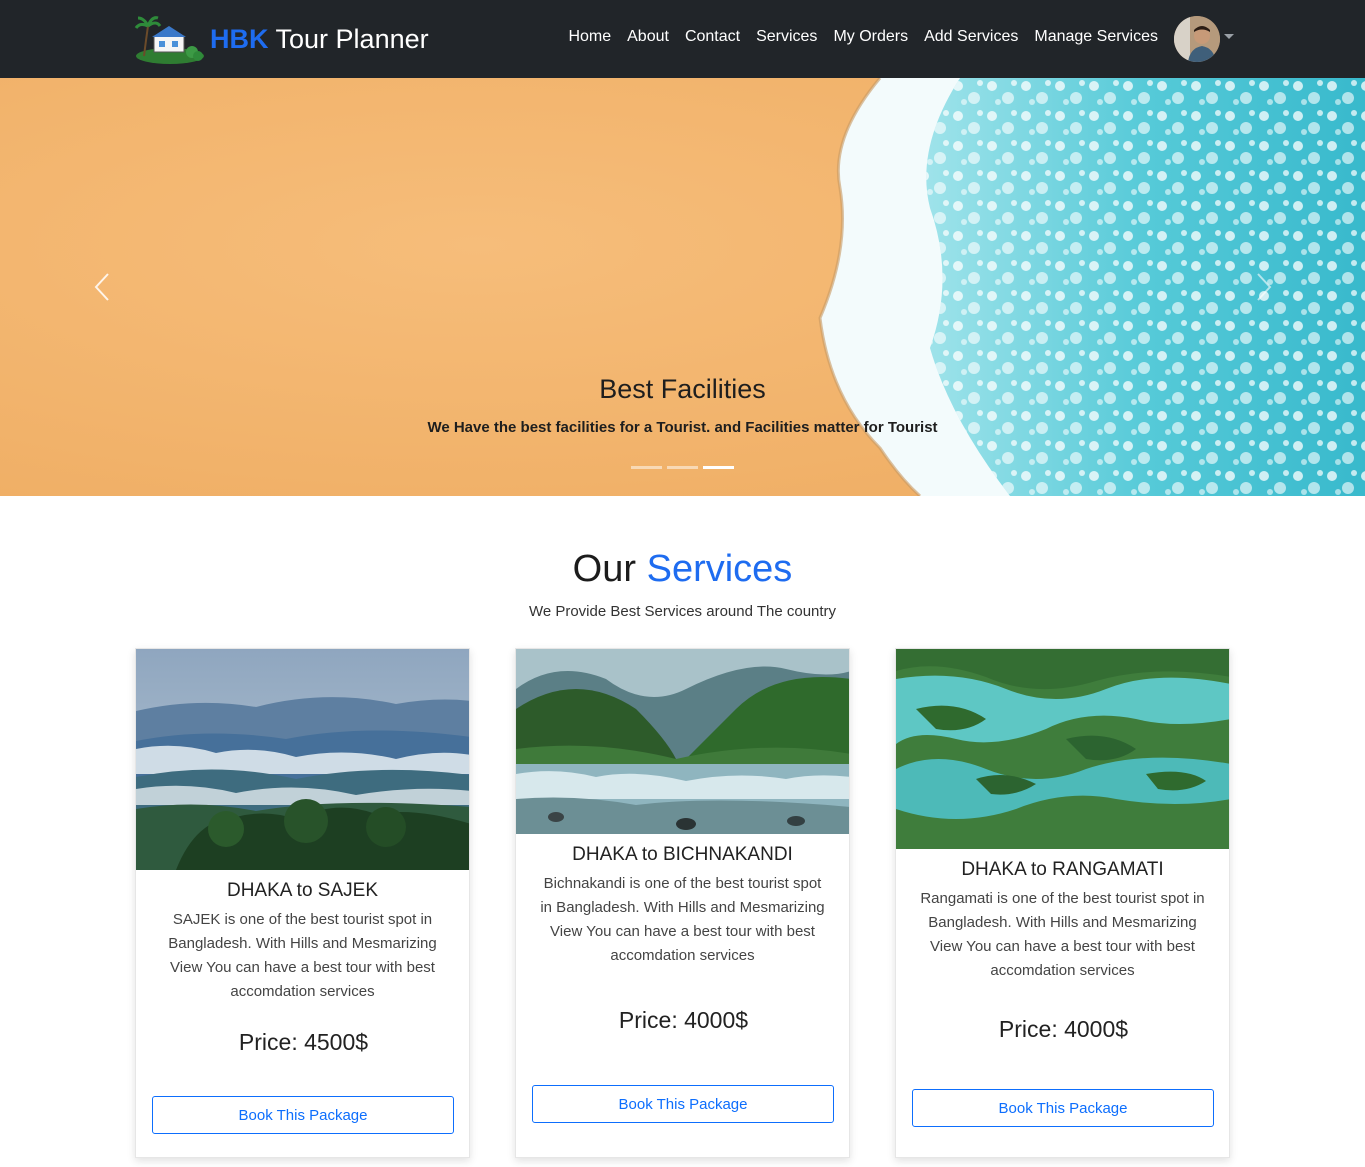 The image size is (1365, 1167). I want to click on brand-accent: HBK, so click(239, 38).